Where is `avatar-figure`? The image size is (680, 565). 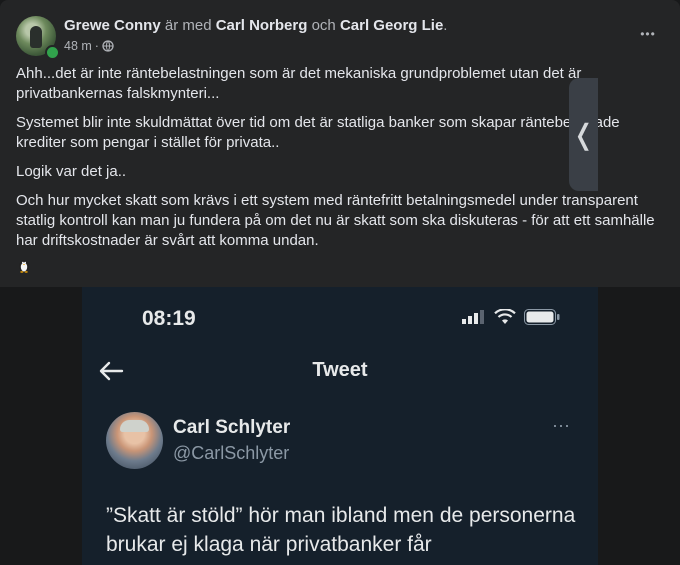
avatar-figure is located at coordinates (36, 37).